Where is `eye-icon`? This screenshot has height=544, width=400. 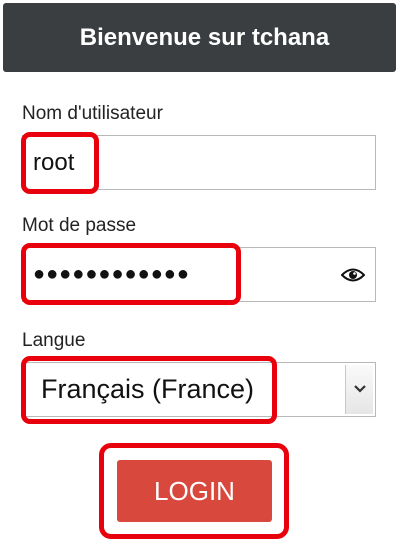
eye-icon is located at coordinates (353, 275).